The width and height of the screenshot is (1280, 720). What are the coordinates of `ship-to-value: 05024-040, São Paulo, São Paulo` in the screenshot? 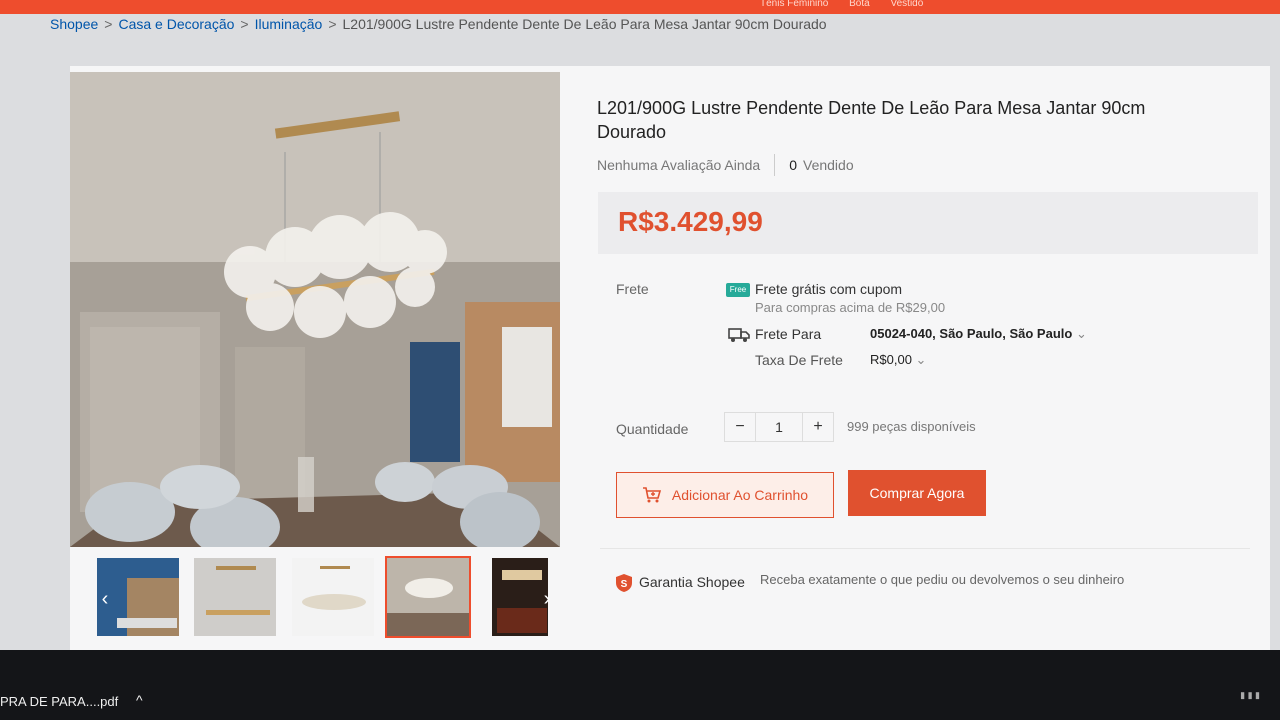 It's located at (971, 333).